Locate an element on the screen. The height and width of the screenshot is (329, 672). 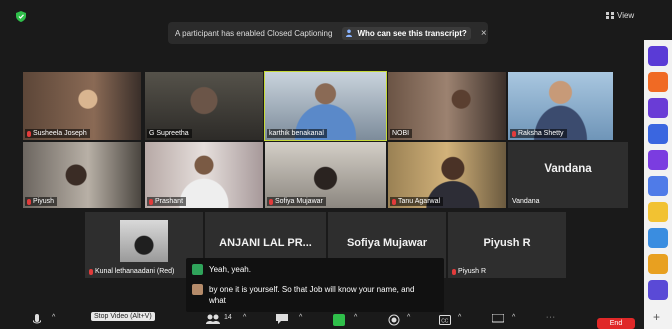
captions-icon: CC is located at coordinates (445, 320).